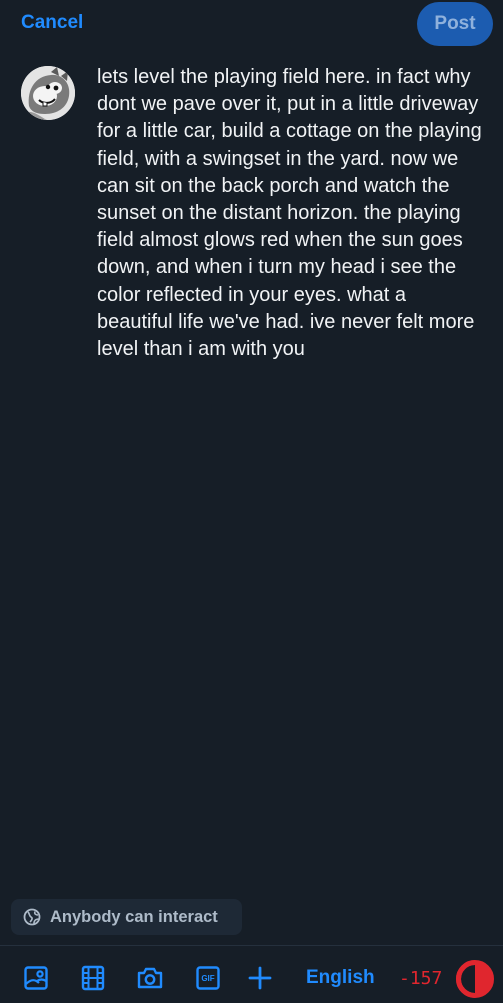  I want to click on image-icon, so click(36, 978).